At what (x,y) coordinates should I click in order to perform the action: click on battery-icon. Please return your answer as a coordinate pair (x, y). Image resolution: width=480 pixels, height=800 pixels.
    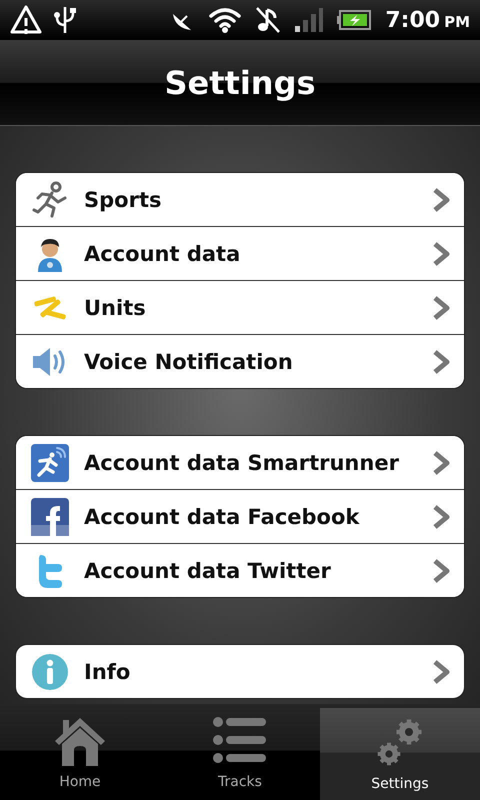
    Looking at the image, I should click on (354, 20).